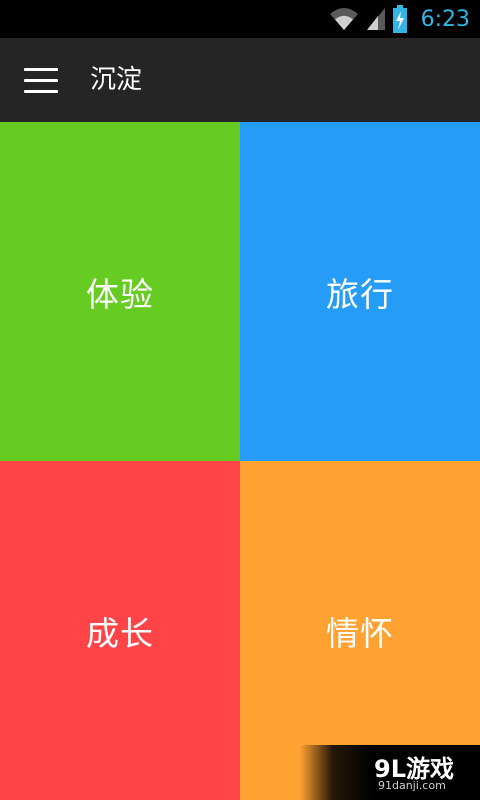  Describe the element at coordinates (116, 80) in the screenshot. I see `page-title: 沉淀` at that location.